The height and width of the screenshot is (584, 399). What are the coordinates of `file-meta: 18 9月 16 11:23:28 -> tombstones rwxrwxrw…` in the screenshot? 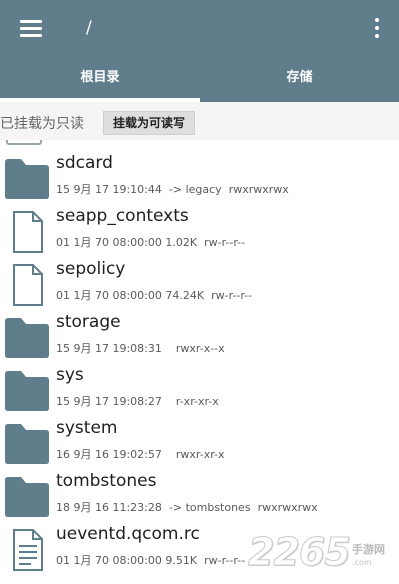 It's located at (187, 507).